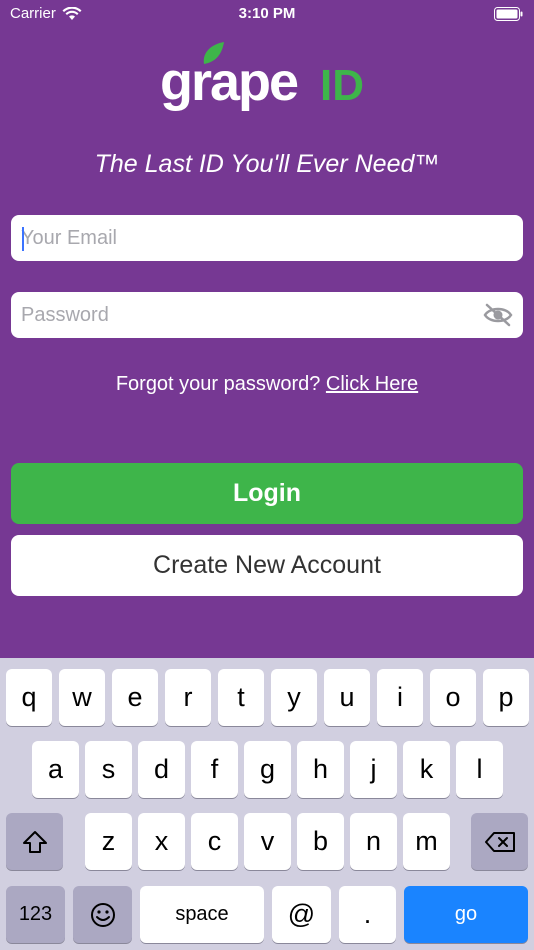 This screenshot has height=950, width=534. What do you see at coordinates (251, 315) in the screenshot?
I see `password-input` at bounding box center [251, 315].